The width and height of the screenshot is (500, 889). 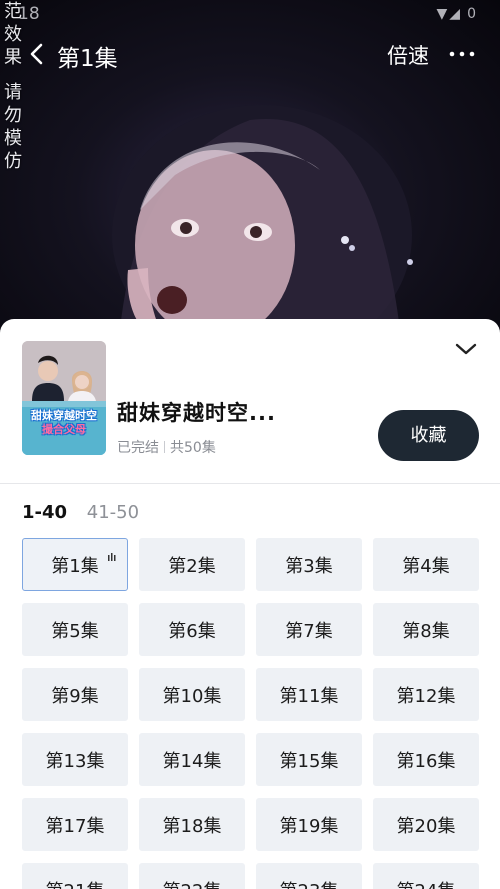 I want to click on episode-item-23: 第23集, so click(x=309, y=876).